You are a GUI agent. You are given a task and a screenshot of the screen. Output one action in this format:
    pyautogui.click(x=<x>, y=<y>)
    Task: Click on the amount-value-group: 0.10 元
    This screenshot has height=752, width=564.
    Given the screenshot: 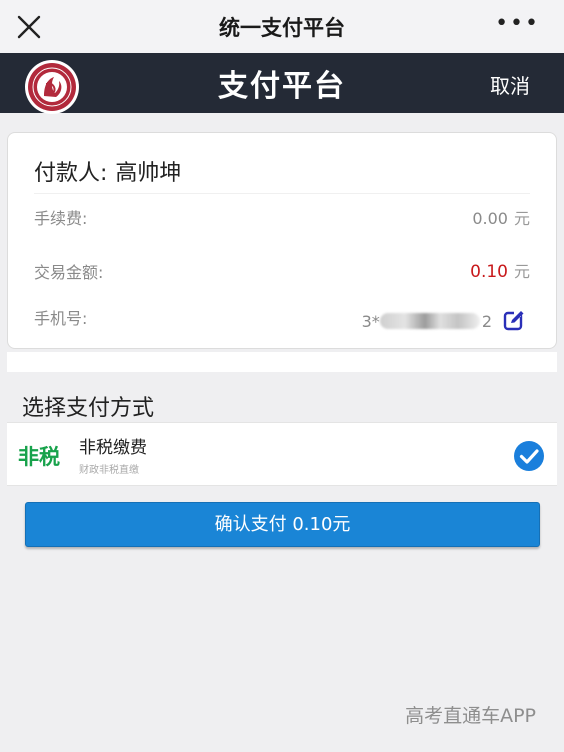 What is the action you would take?
    pyautogui.click(x=500, y=270)
    